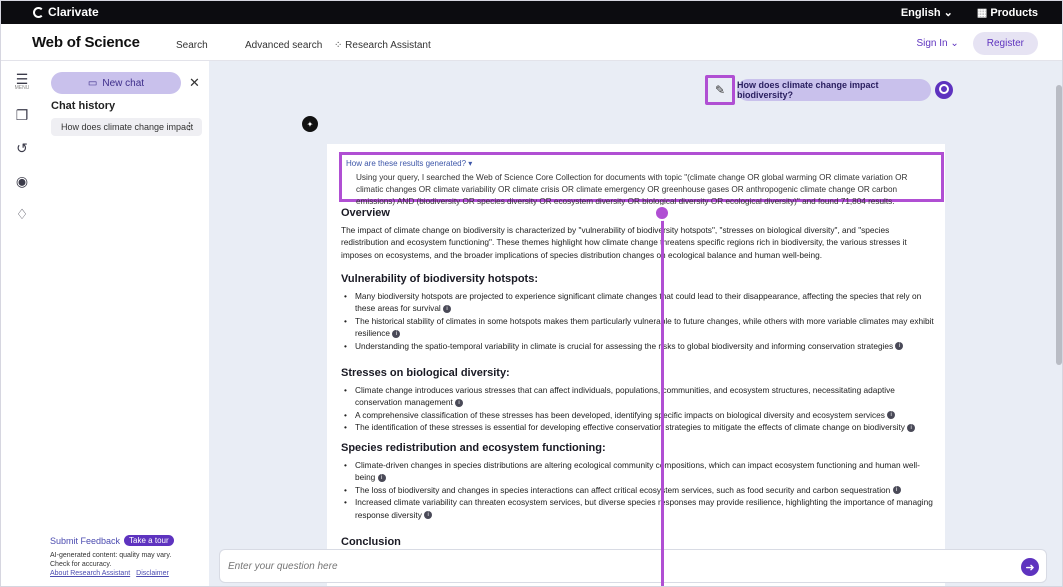 The height and width of the screenshot is (587, 1063). What do you see at coordinates (662, 398) in the screenshot?
I see `annotation-pointer-line` at bounding box center [662, 398].